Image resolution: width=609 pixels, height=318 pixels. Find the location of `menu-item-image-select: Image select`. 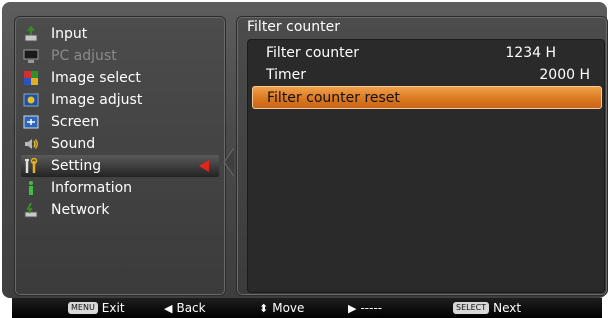

menu-item-image-select: Image select is located at coordinates (120, 78).